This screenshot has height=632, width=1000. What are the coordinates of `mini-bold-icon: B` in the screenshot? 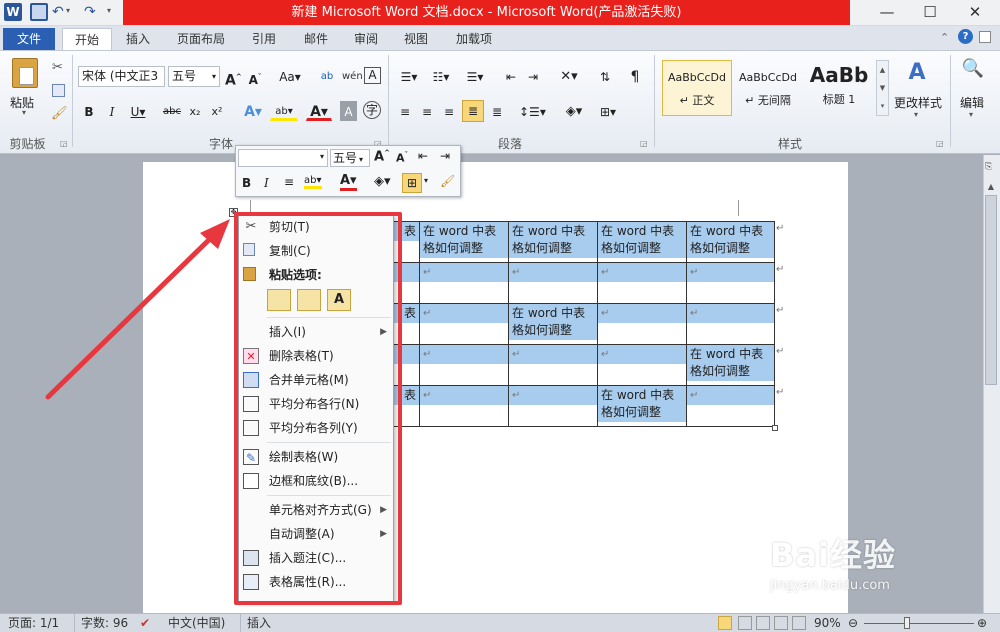 It's located at (246, 183).